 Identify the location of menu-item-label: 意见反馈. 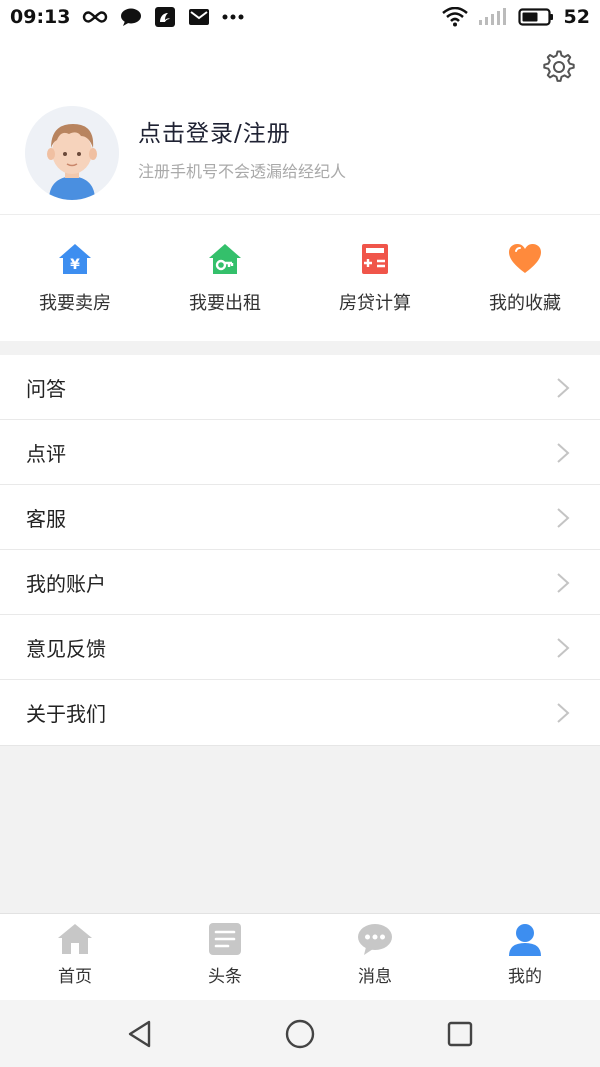
(66, 648).